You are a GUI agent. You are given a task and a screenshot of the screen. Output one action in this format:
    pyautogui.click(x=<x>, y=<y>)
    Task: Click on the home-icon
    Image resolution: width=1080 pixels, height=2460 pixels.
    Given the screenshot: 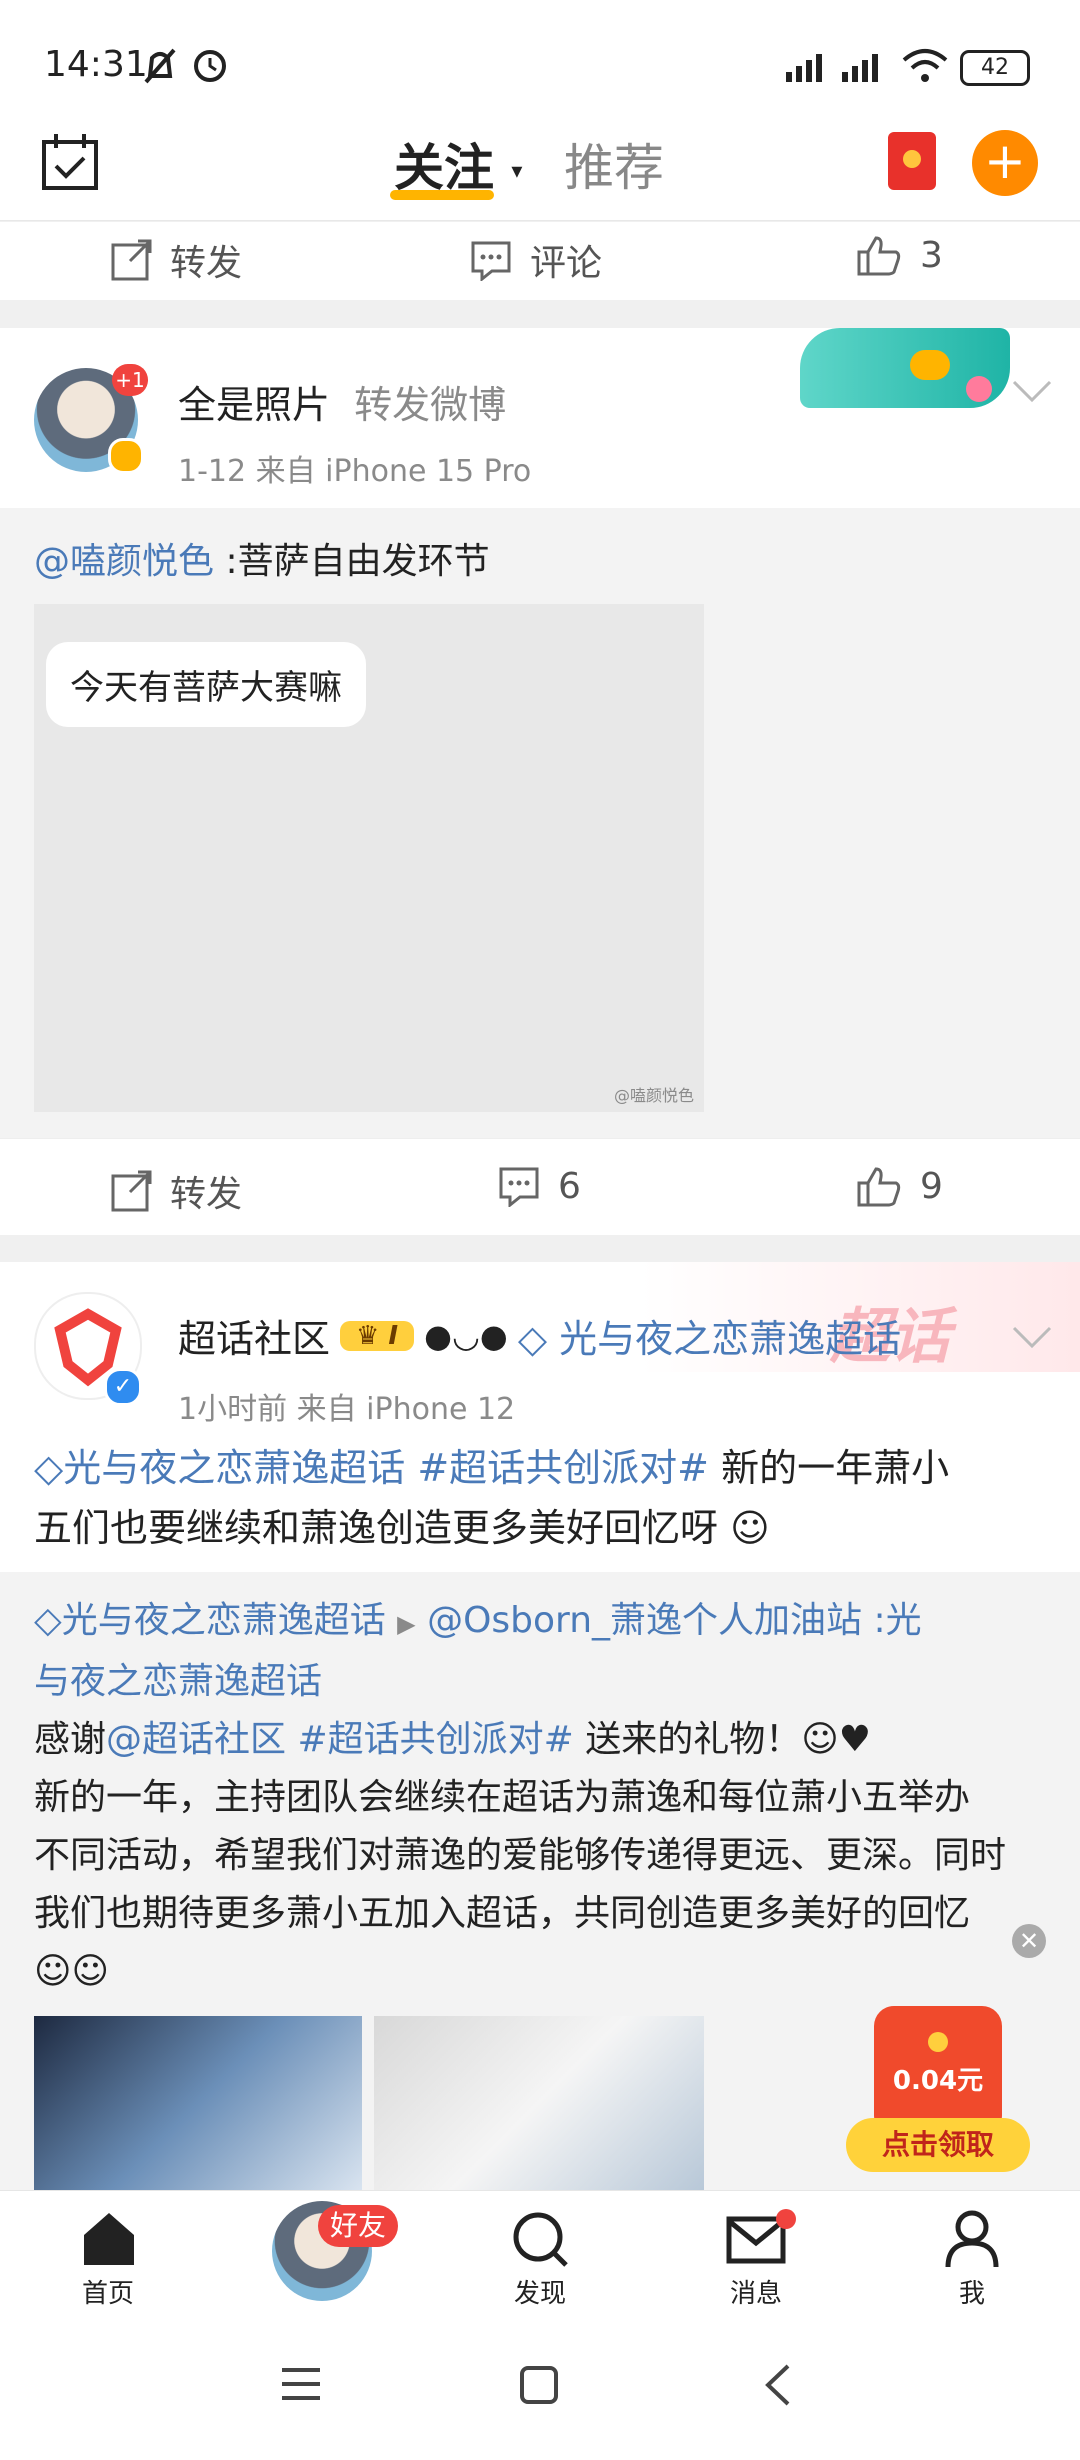 What is the action you would take?
    pyautogui.click(x=109, y=2239)
    